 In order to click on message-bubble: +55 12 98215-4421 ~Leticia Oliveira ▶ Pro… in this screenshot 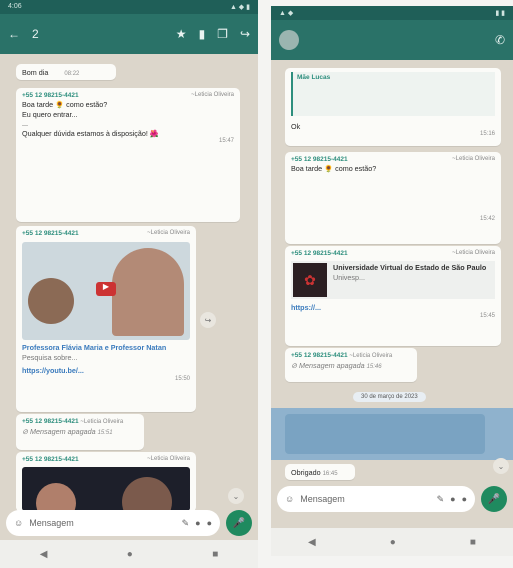, I will do `click(106, 319)`.